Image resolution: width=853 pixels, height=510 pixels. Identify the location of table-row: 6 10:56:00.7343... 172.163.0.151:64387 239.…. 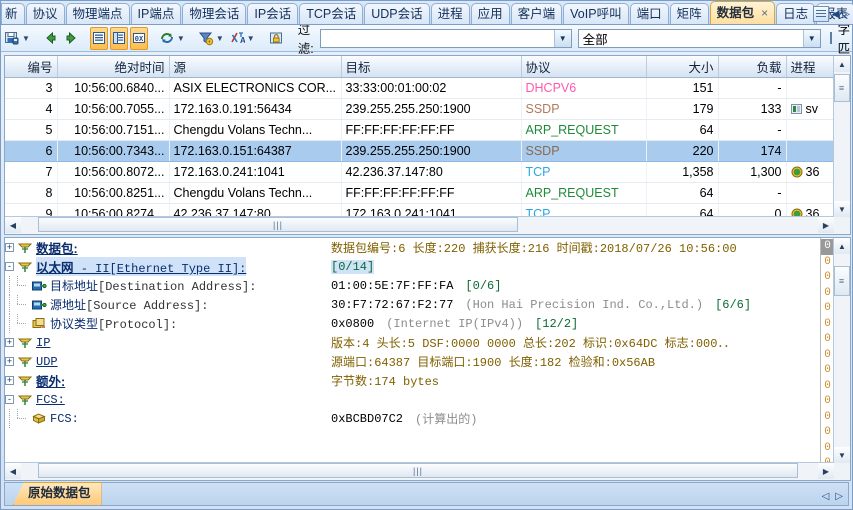
(419, 151).